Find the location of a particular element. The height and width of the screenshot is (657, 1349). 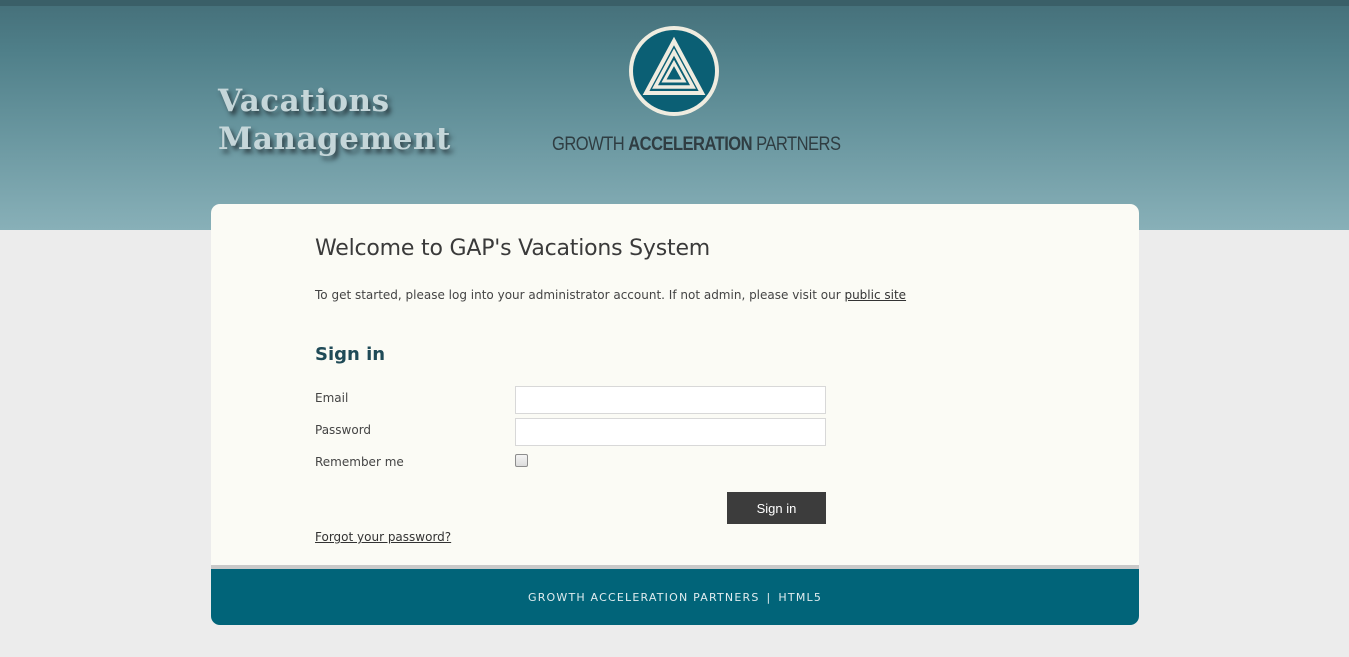

app-title: Vacations Management is located at coordinates (334, 120).